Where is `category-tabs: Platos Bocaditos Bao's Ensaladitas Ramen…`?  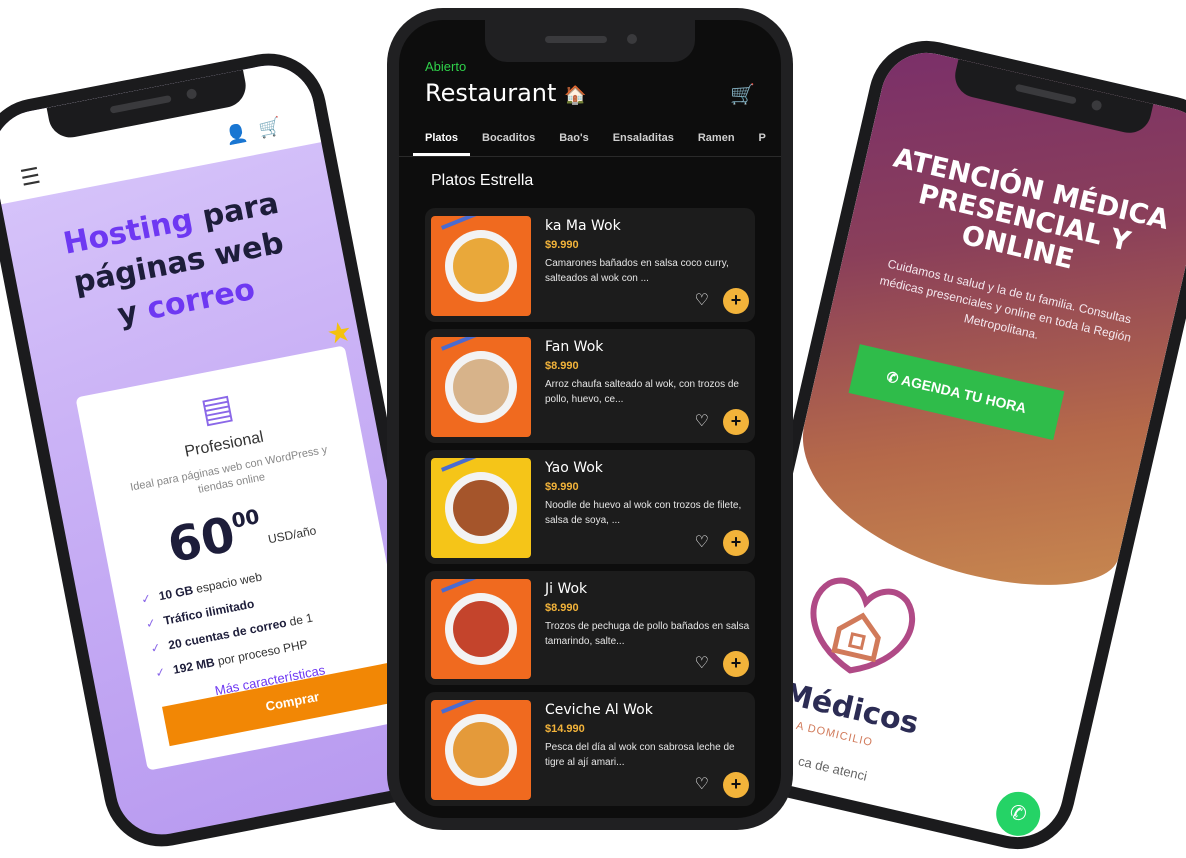
category-tabs: Platos Bocaditos Bao's Ensaladitas Ramen… is located at coordinates (597, 144).